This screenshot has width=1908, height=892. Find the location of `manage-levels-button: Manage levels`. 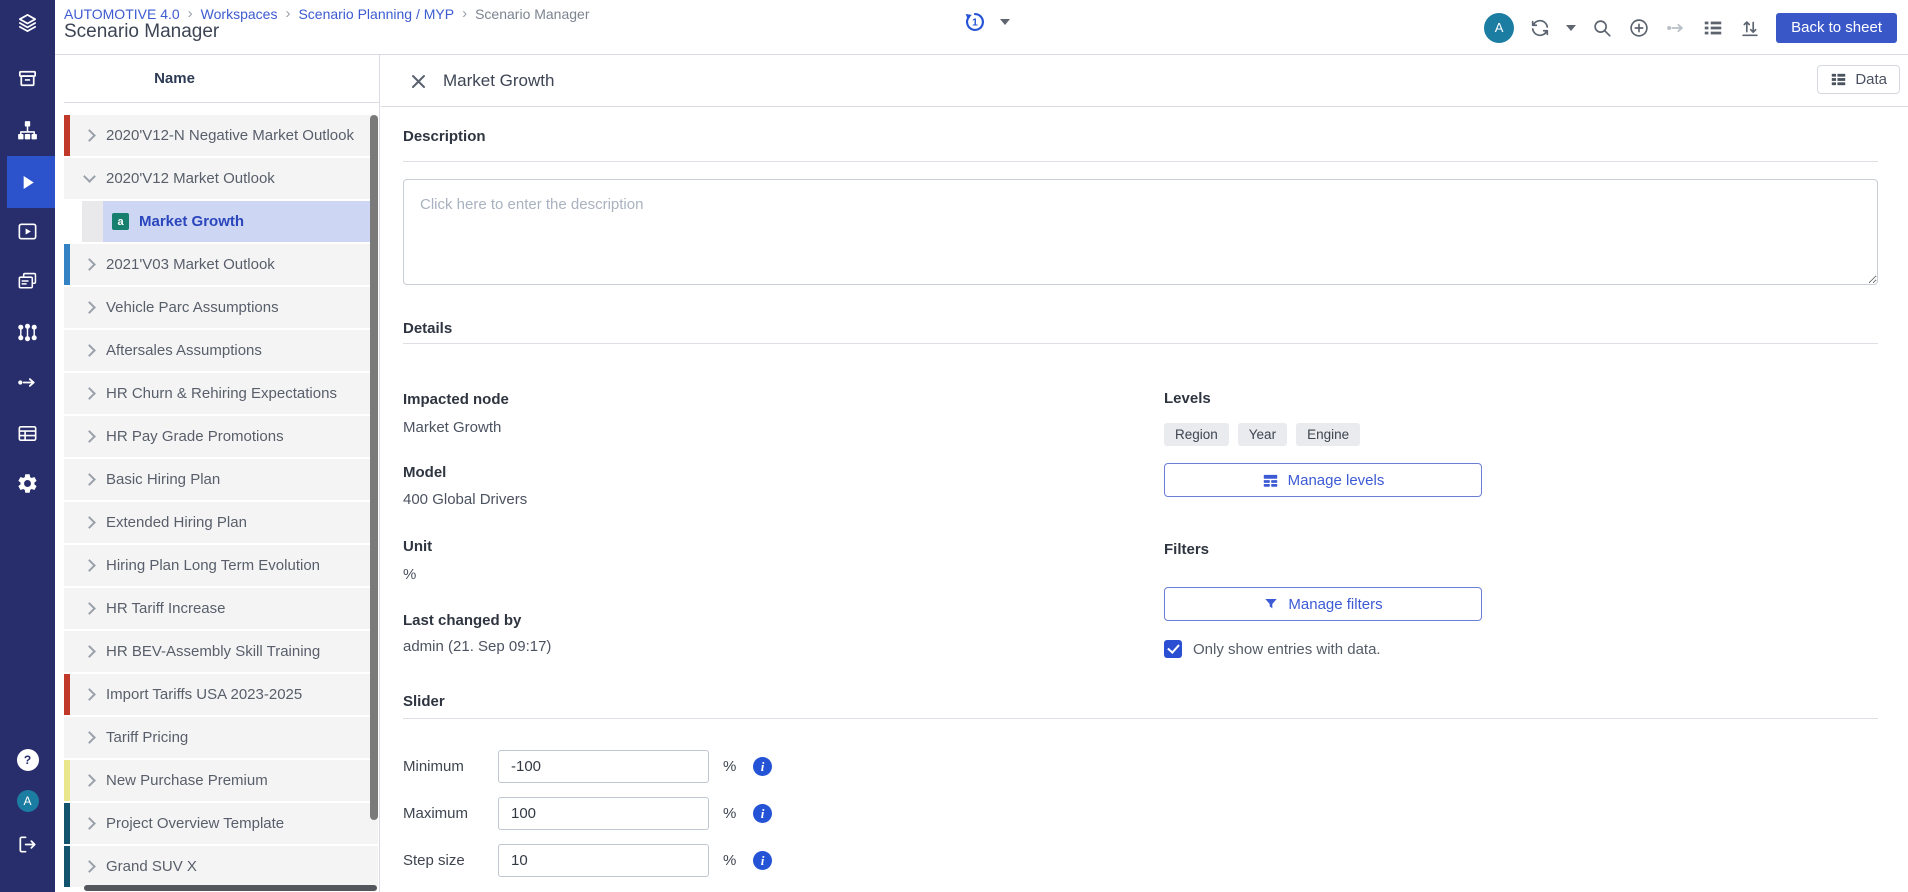

manage-levels-button: Manage levels is located at coordinates (1323, 480).